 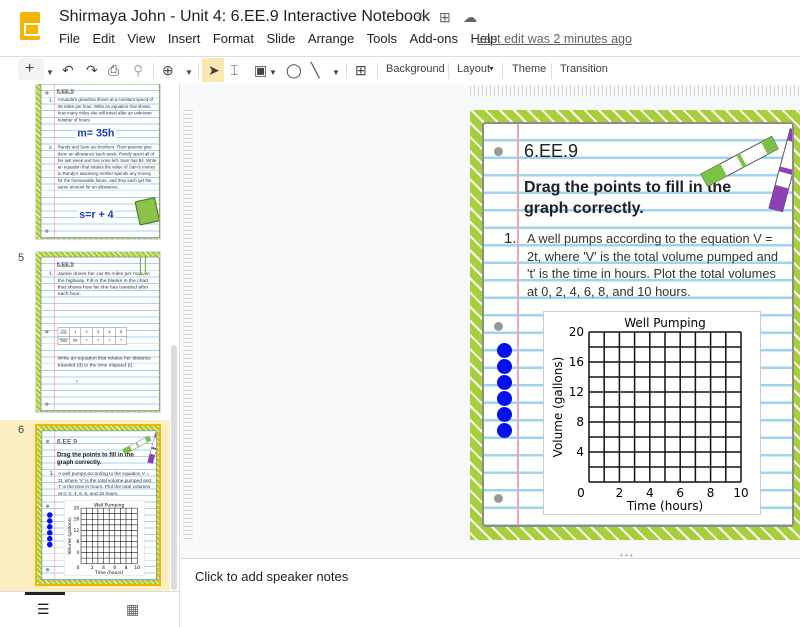 I want to click on grid-view-icon: ▦, so click(x=132, y=609).